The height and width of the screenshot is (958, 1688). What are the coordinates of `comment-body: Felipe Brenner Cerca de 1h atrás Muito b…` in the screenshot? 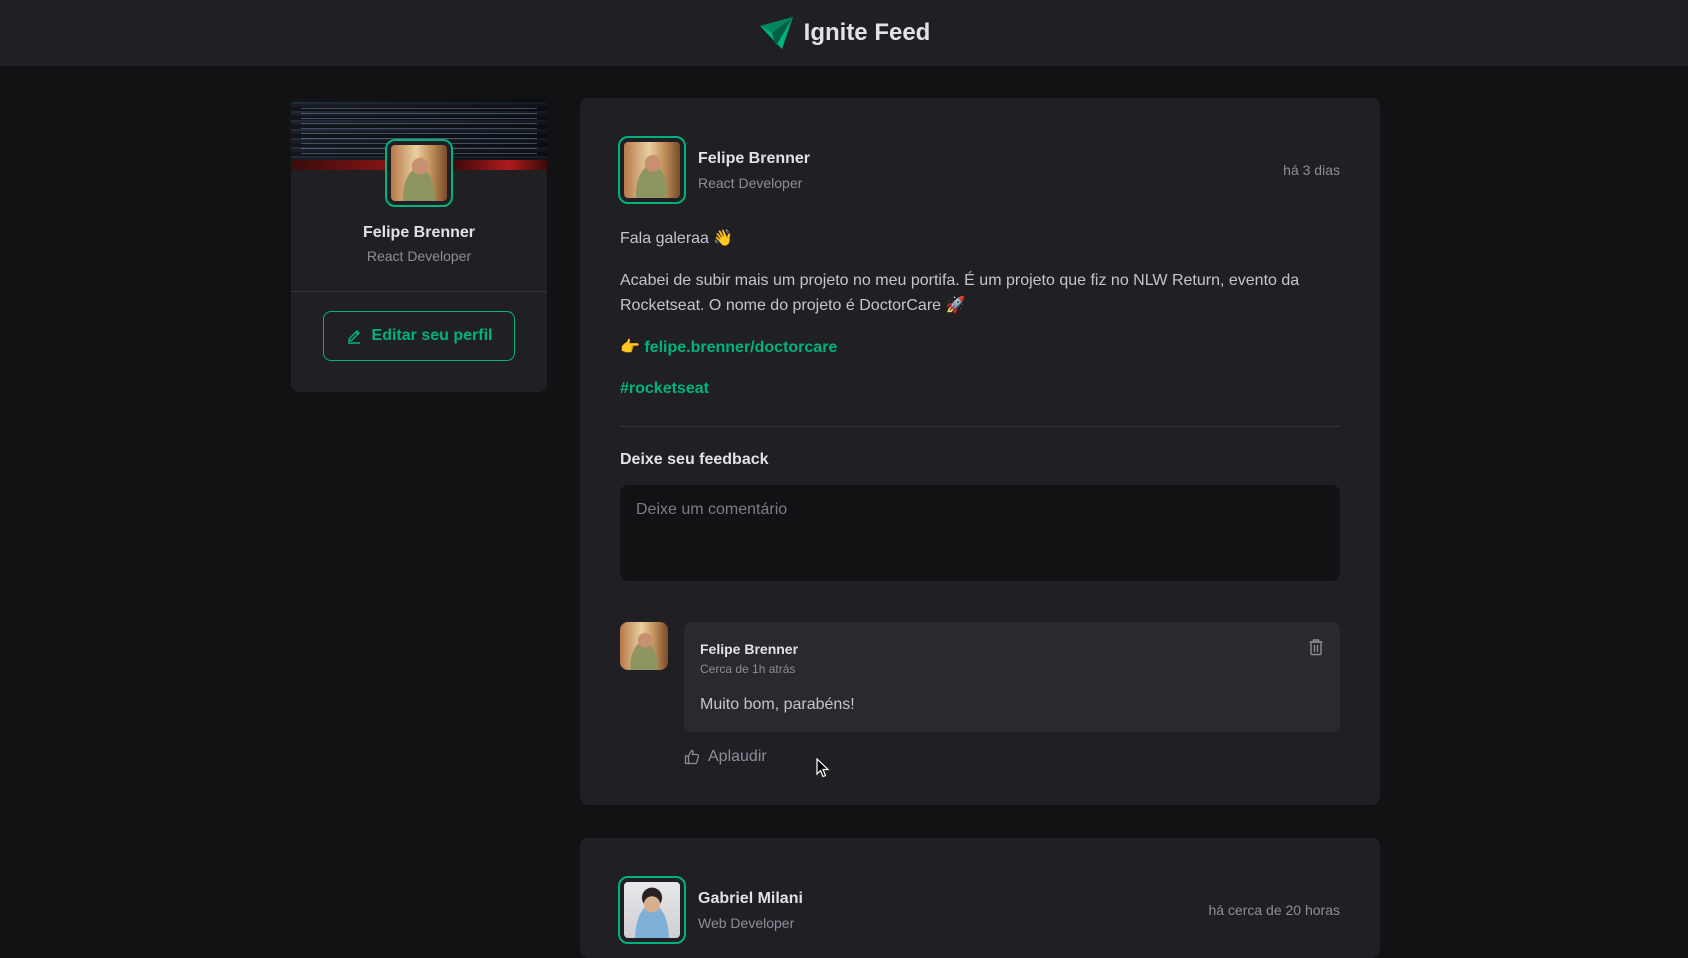 It's located at (1012, 693).